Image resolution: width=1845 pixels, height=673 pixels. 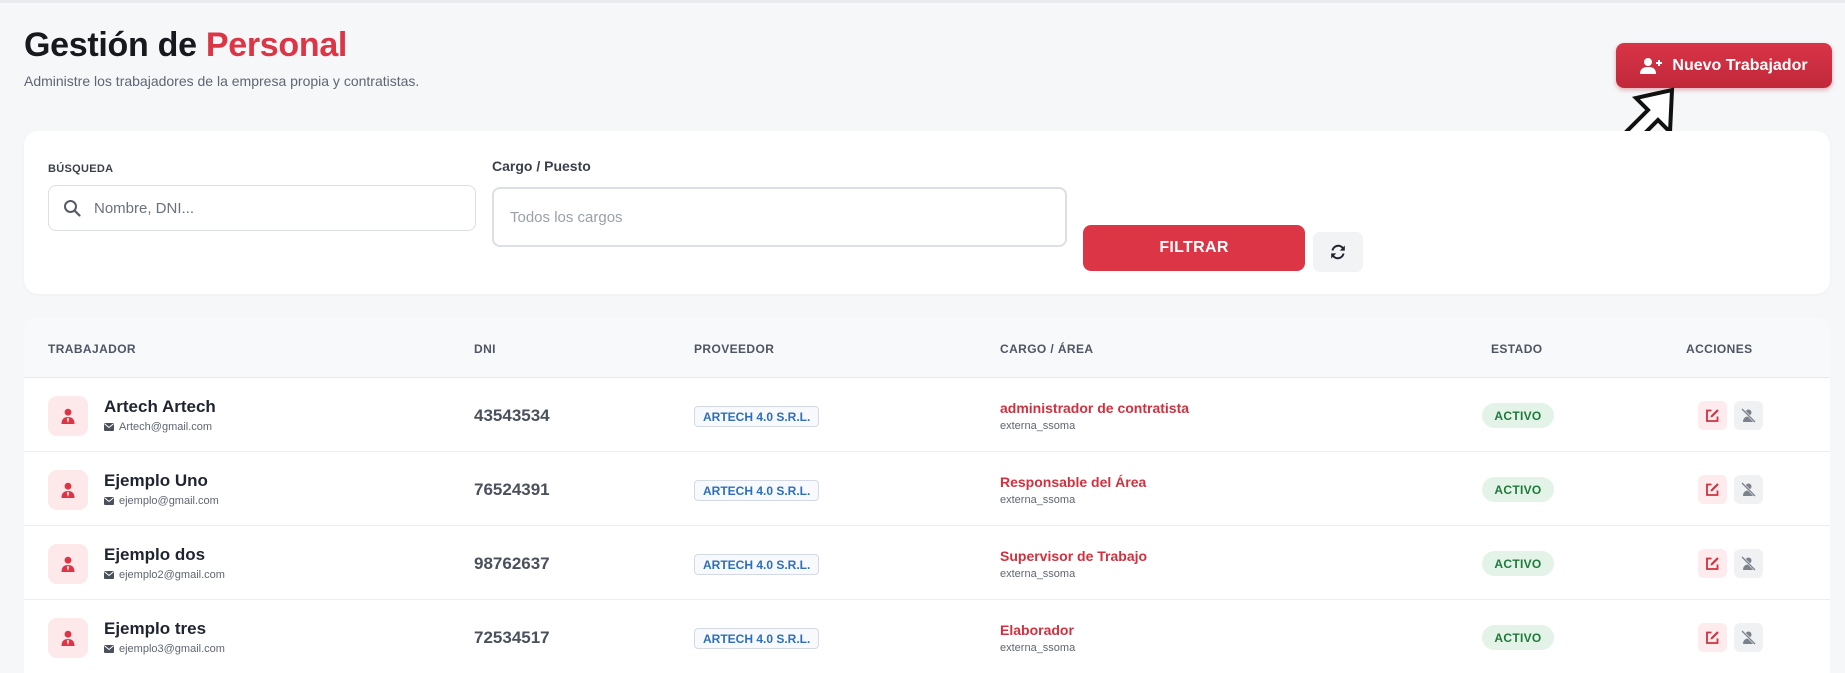 What do you see at coordinates (1073, 482) in the screenshot?
I see `worker-cargo: Responsable del Área` at bounding box center [1073, 482].